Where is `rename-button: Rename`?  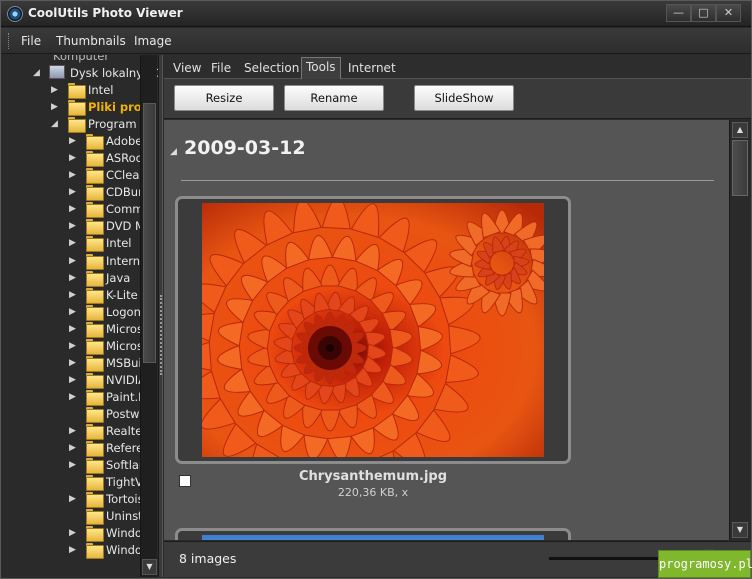
rename-button: Rename is located at coordinates (334, 98).